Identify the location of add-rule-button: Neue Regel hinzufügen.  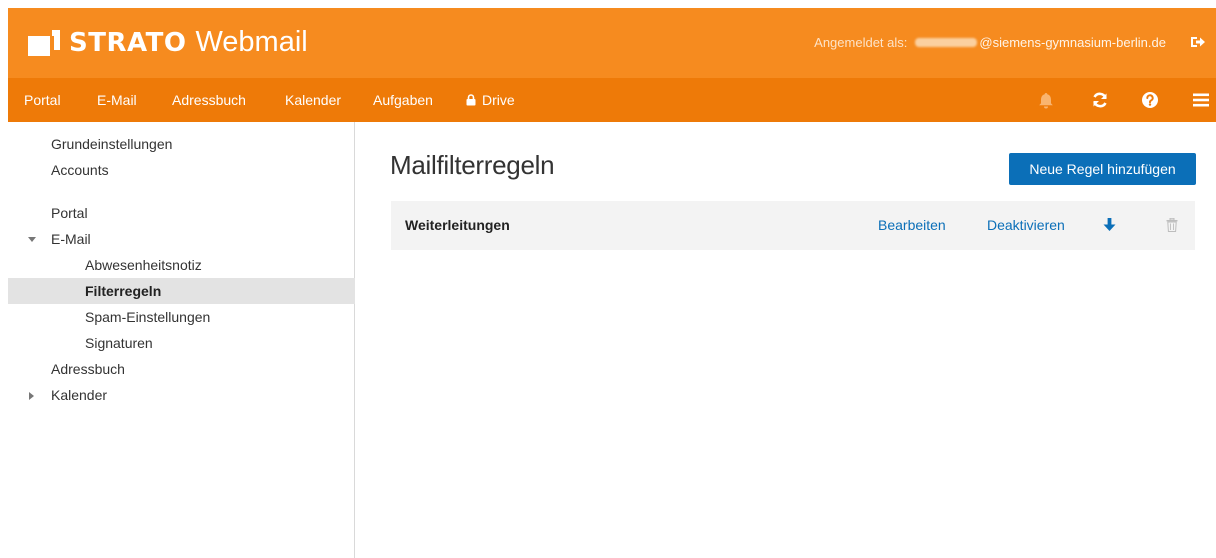
(1102, 169).